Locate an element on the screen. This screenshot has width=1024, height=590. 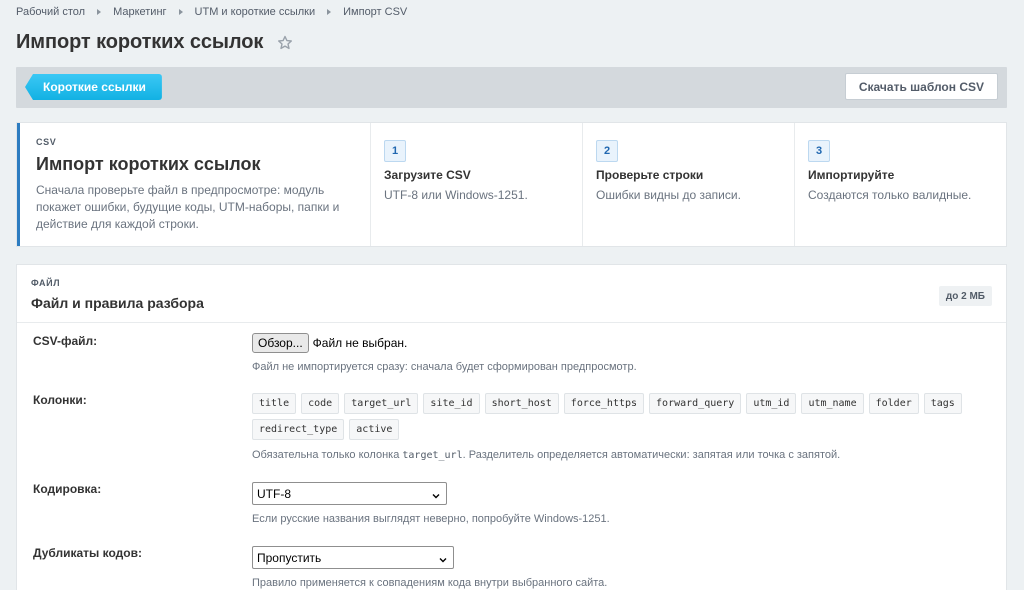
column-chip: site_id is located at coordinates (451, 403).